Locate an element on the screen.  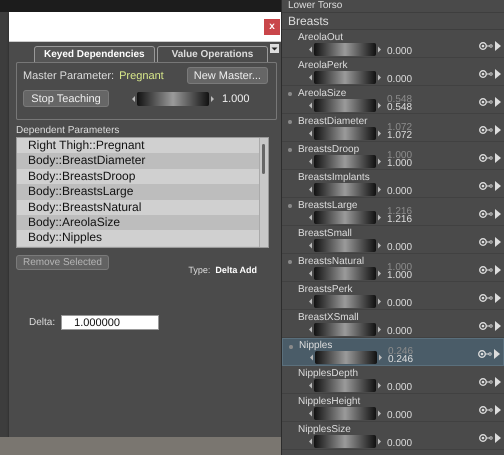
parameter-name: NipplesSize is located at coordinates (324, 429).